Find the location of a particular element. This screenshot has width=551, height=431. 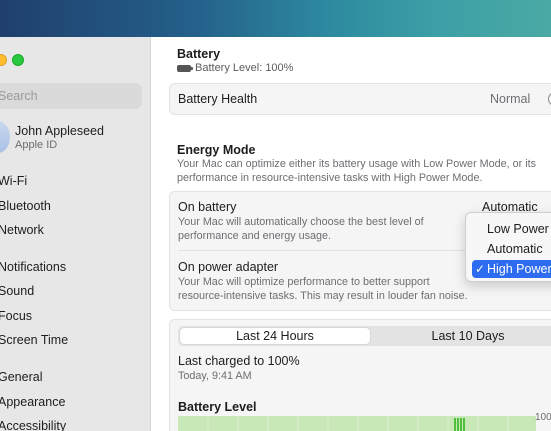

time-range-segmented-control: Last 24 Hours Last 10 Days is located at coordinates (364, 336).